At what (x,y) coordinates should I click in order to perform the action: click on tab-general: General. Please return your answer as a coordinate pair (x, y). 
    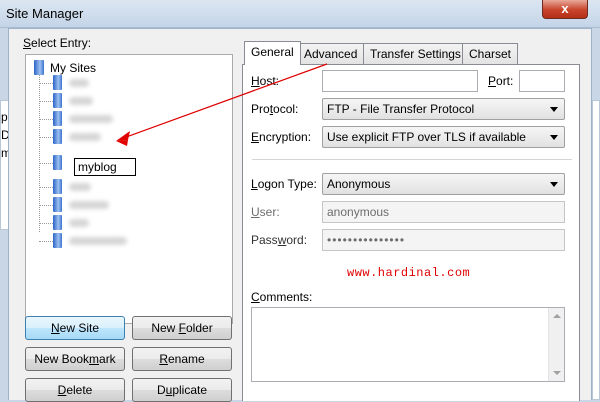
    Looking at the image, I should click on (272, 53).